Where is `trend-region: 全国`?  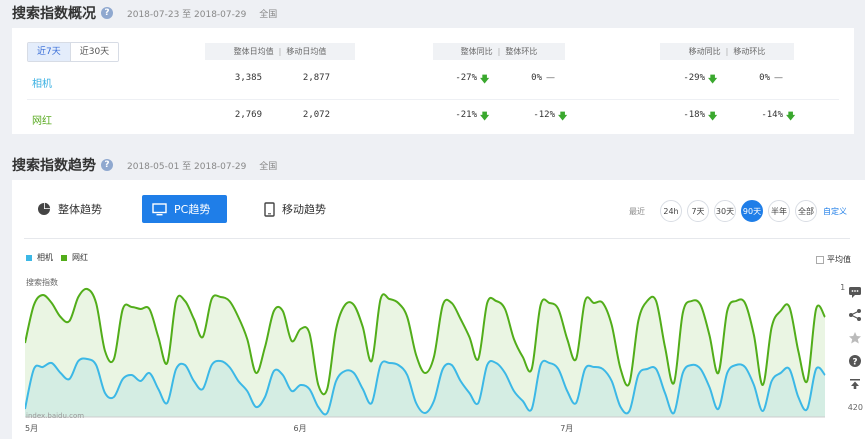 trend-region: 全国 is located at coordinates (268, 166).